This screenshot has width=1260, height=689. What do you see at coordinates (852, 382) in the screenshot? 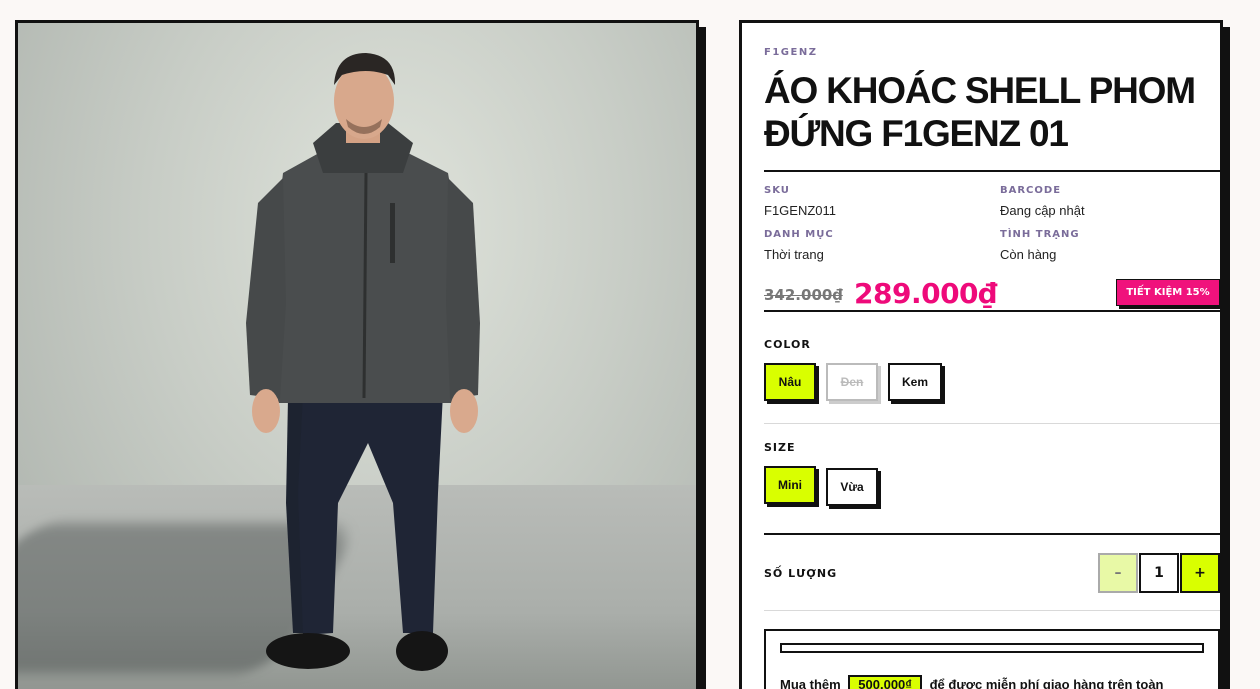
I see `color-option-den: Đen` at bounding box center [852, 382].